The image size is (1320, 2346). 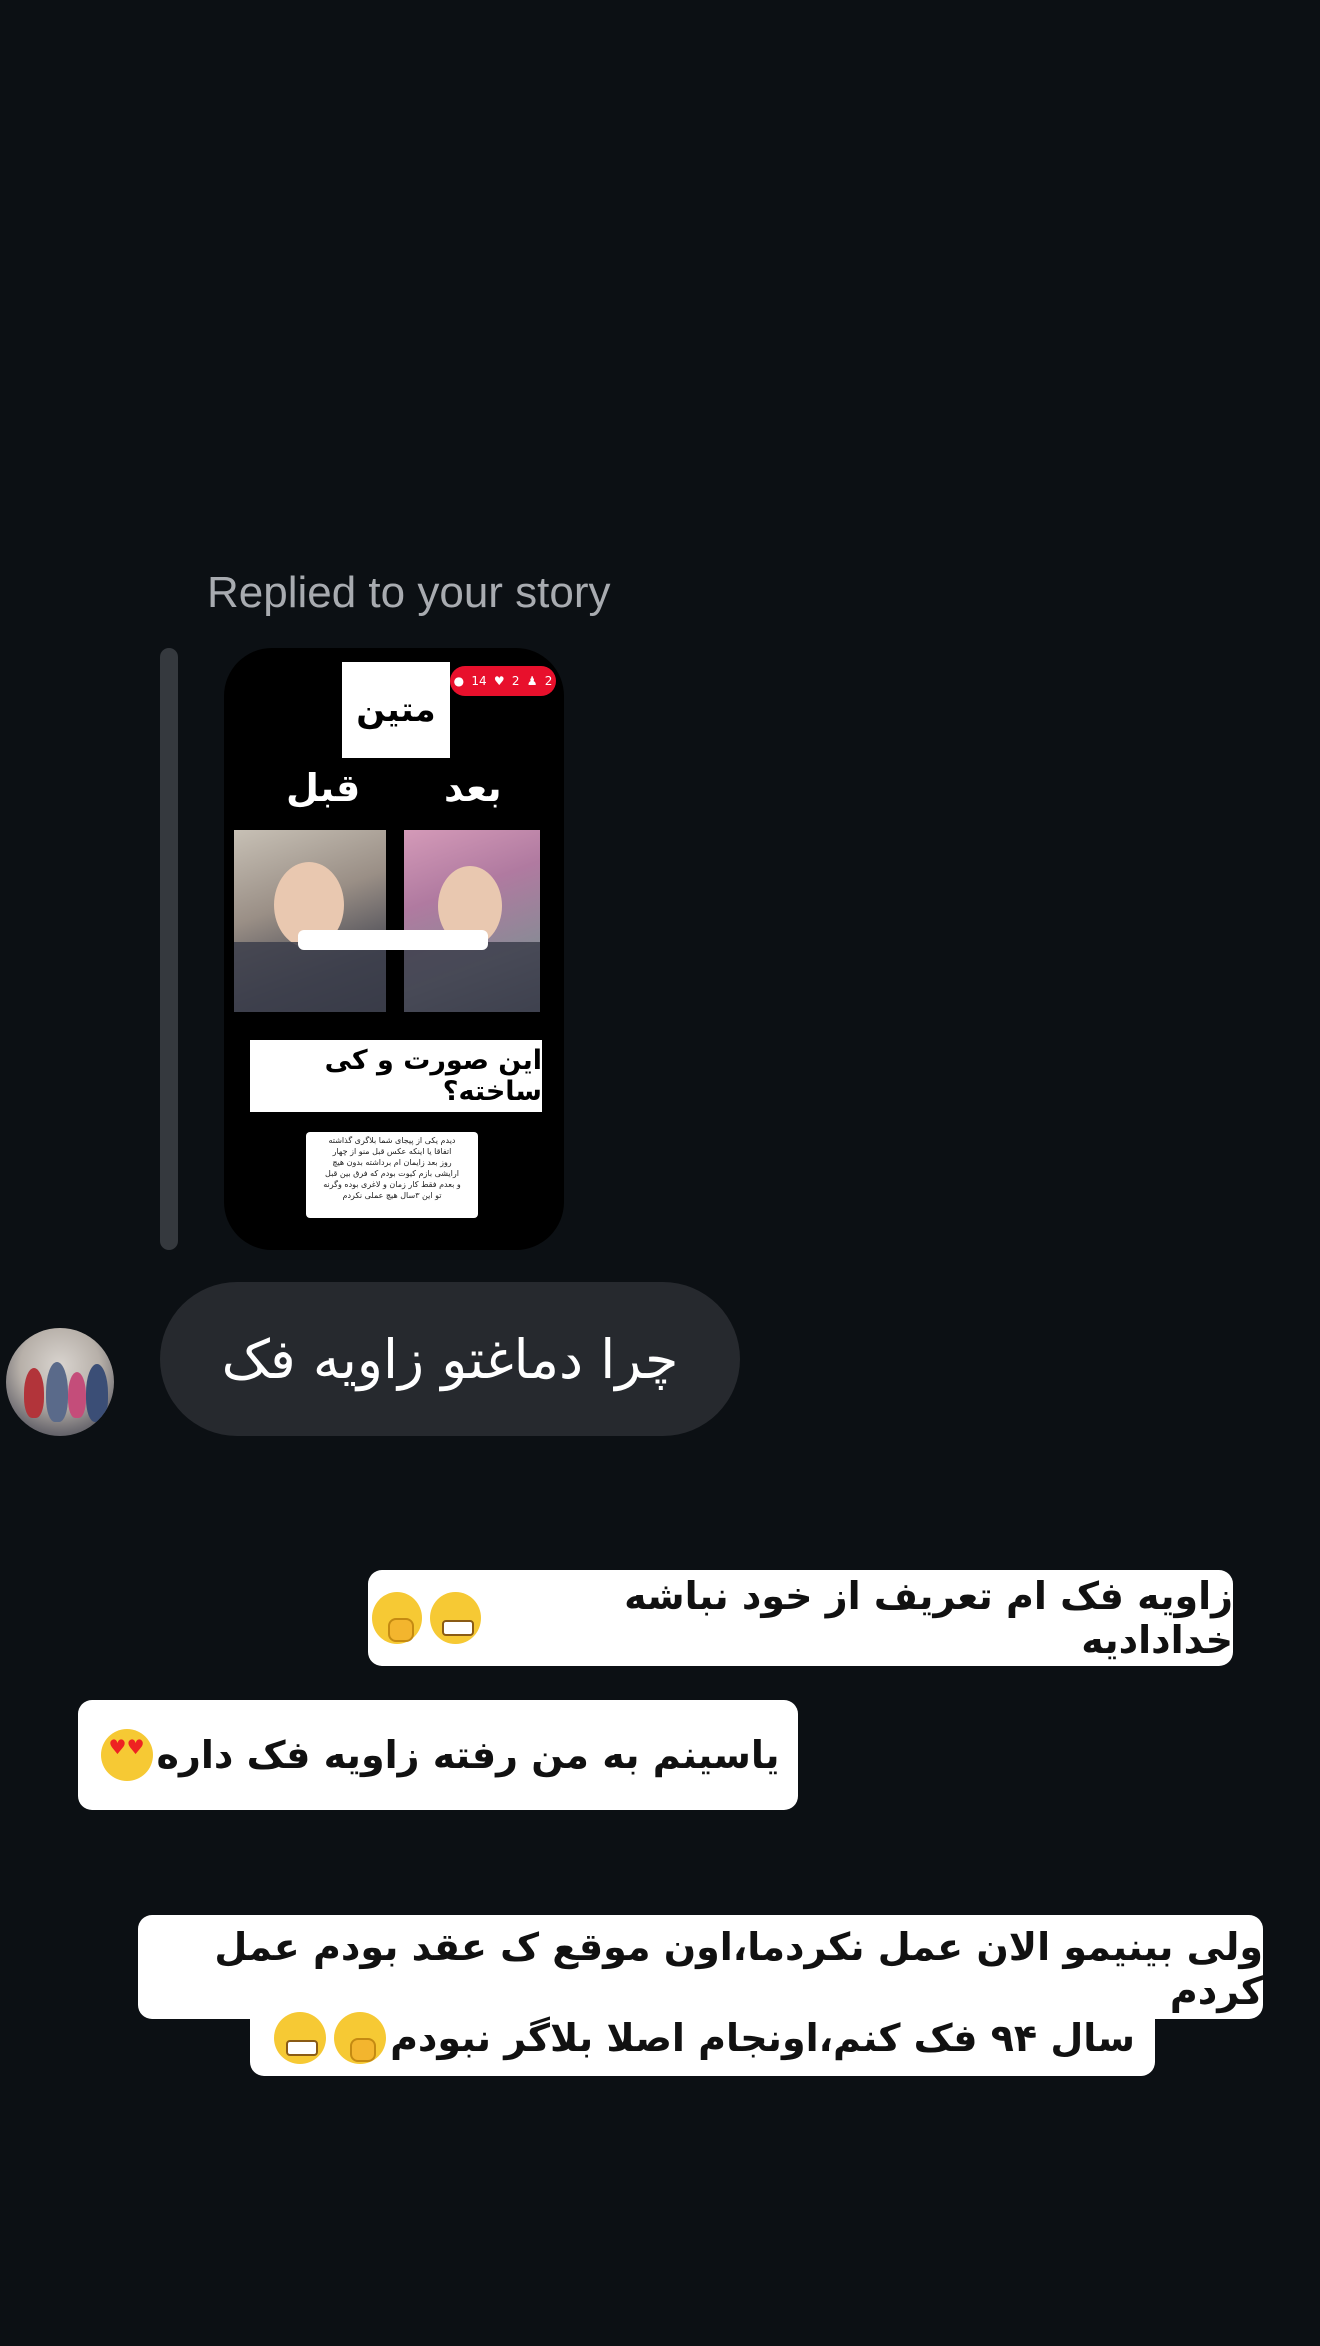 What do you see at coordinates (762, 2038) in the screenshot?
I see `message-text-line-2: سال ۹۴ فک کنم،اونجام اصلا بلاگر نبودم` at bounding box center [762, 2038].